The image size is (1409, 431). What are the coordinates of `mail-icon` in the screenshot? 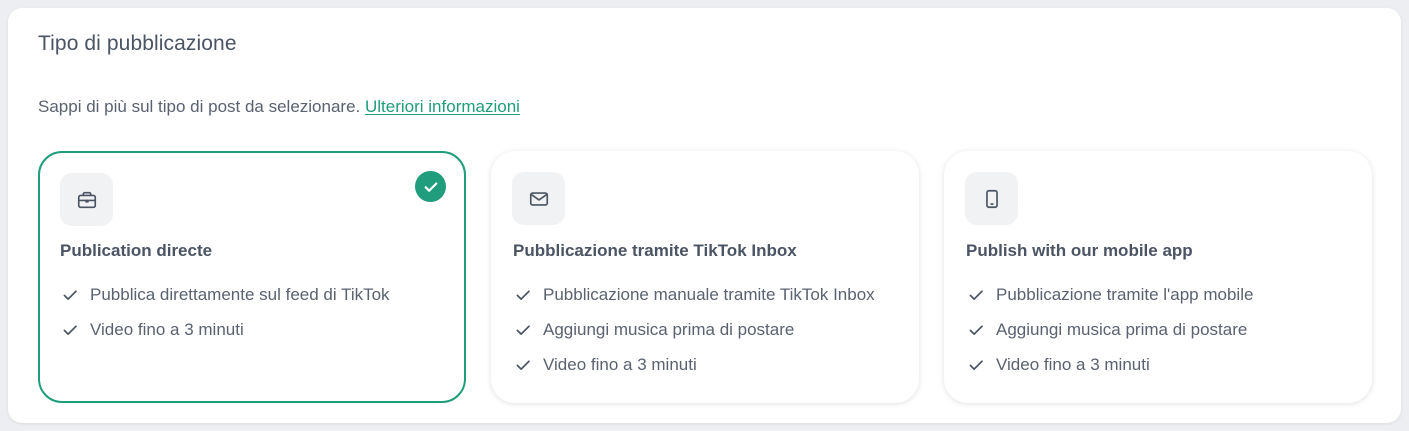 It's located at (538, 198).